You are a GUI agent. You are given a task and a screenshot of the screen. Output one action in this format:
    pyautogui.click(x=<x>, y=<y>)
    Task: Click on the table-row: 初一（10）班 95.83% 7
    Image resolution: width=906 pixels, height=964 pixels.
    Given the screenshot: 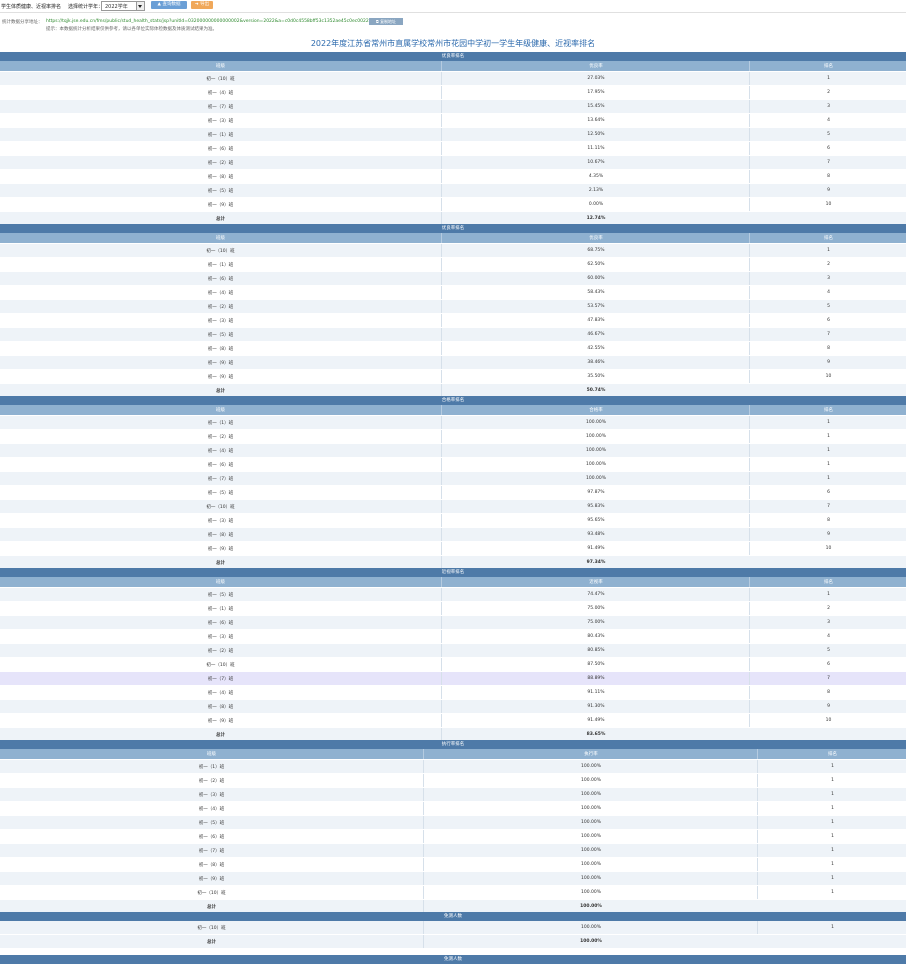 What is the action you would take?
    pyautogui.click(x=453, y=507)
    